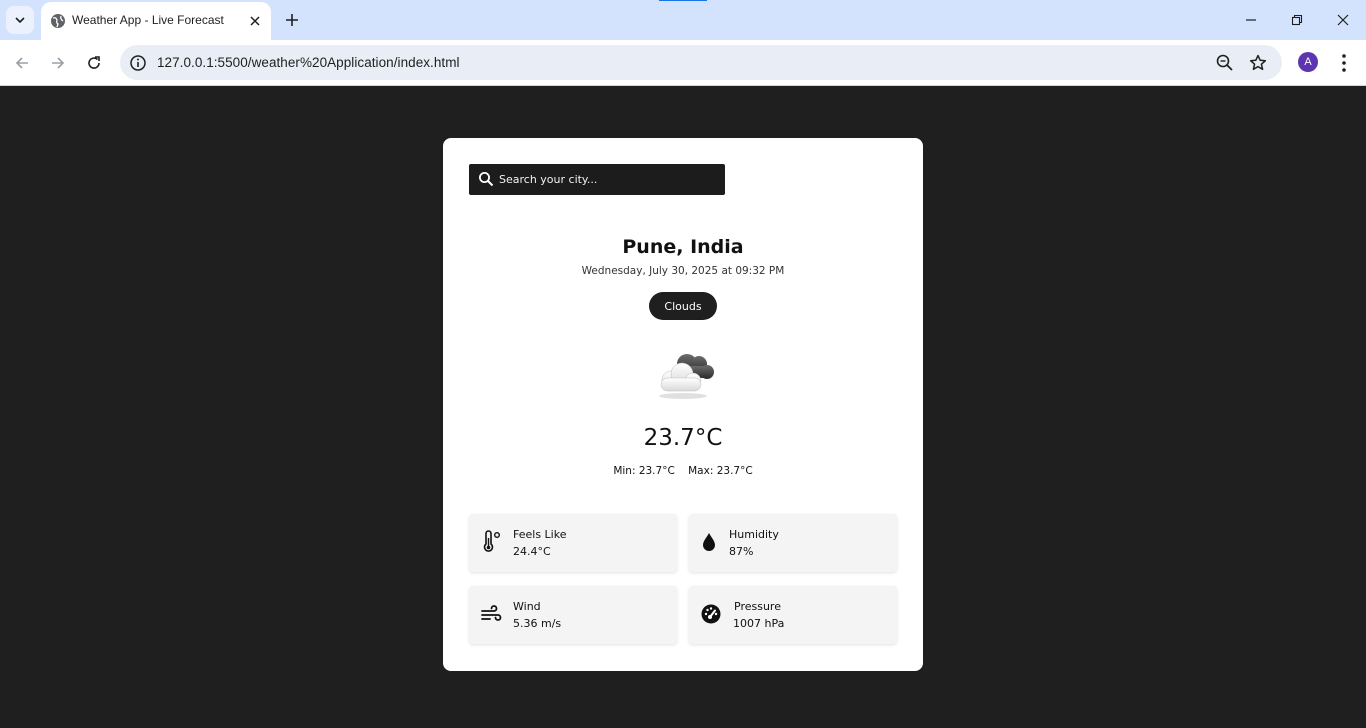 Image resolution: width=1366 pixels, height=728 pixels. What do you see at coordinates (292, 20) in the screenshot?
I see `plus-icon` at bounding box center [292, 20].